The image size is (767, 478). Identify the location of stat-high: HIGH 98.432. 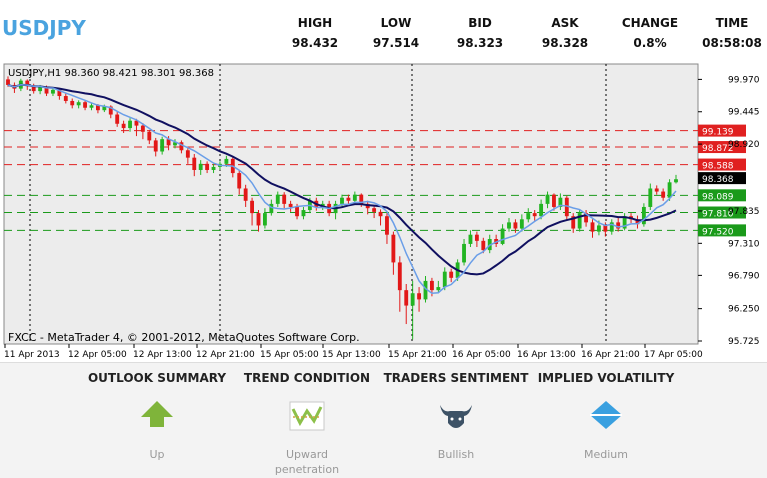
(315, 33).